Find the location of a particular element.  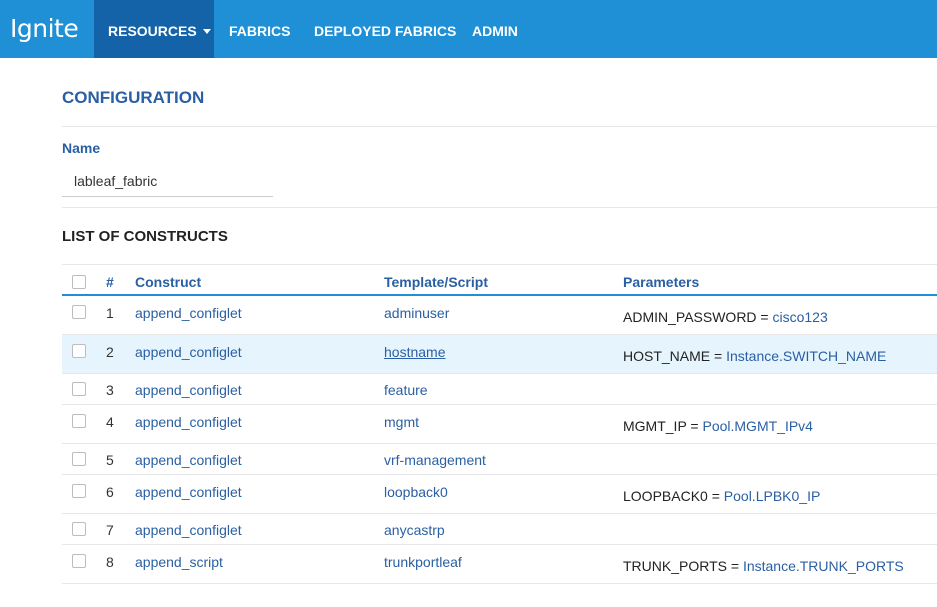

row-number: 8 is located at coordinates (110, 562).